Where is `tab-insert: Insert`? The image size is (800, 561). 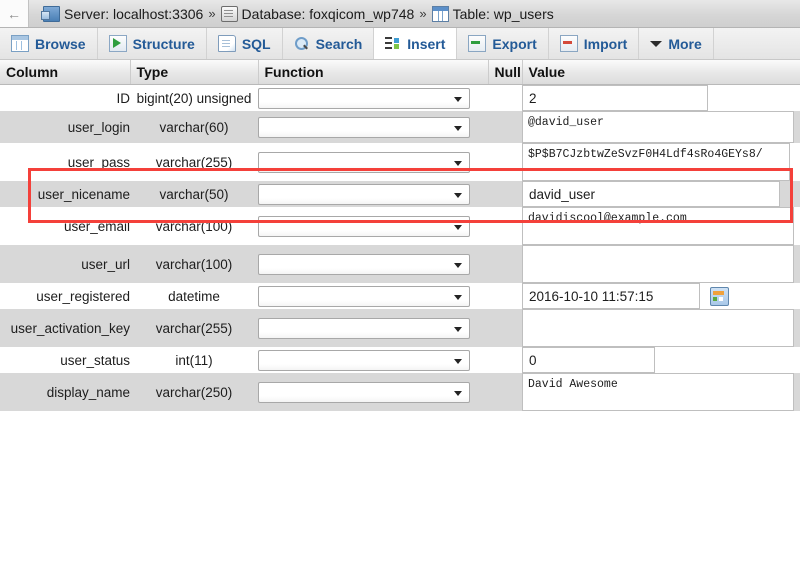
tab-insert: Insert is located at coordinates (416, 43).